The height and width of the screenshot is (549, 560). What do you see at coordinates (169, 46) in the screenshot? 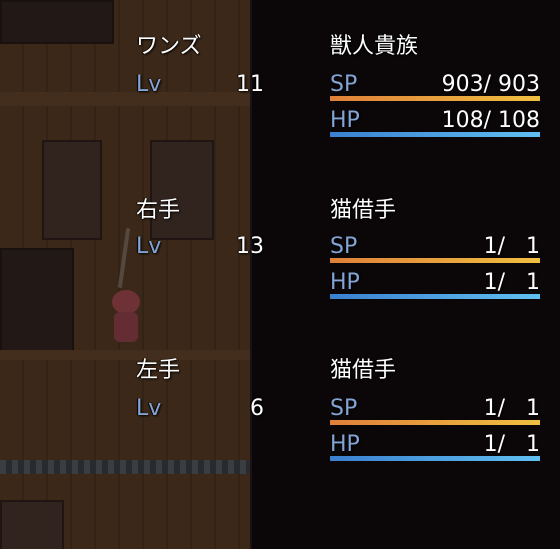
I see `member-name: ワンズ` at bounding box center [169, 46].